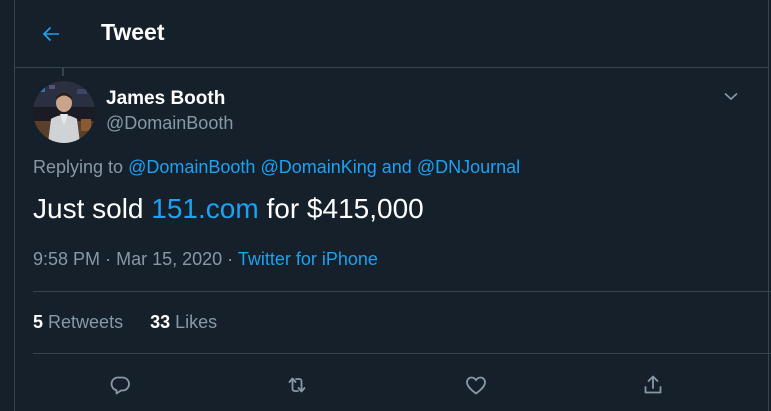 The height and width of the screenshot is (411, 771). Describe the element at coordinates (196, 322) in the screenshot. I see `likes-label: Likes` at that location.